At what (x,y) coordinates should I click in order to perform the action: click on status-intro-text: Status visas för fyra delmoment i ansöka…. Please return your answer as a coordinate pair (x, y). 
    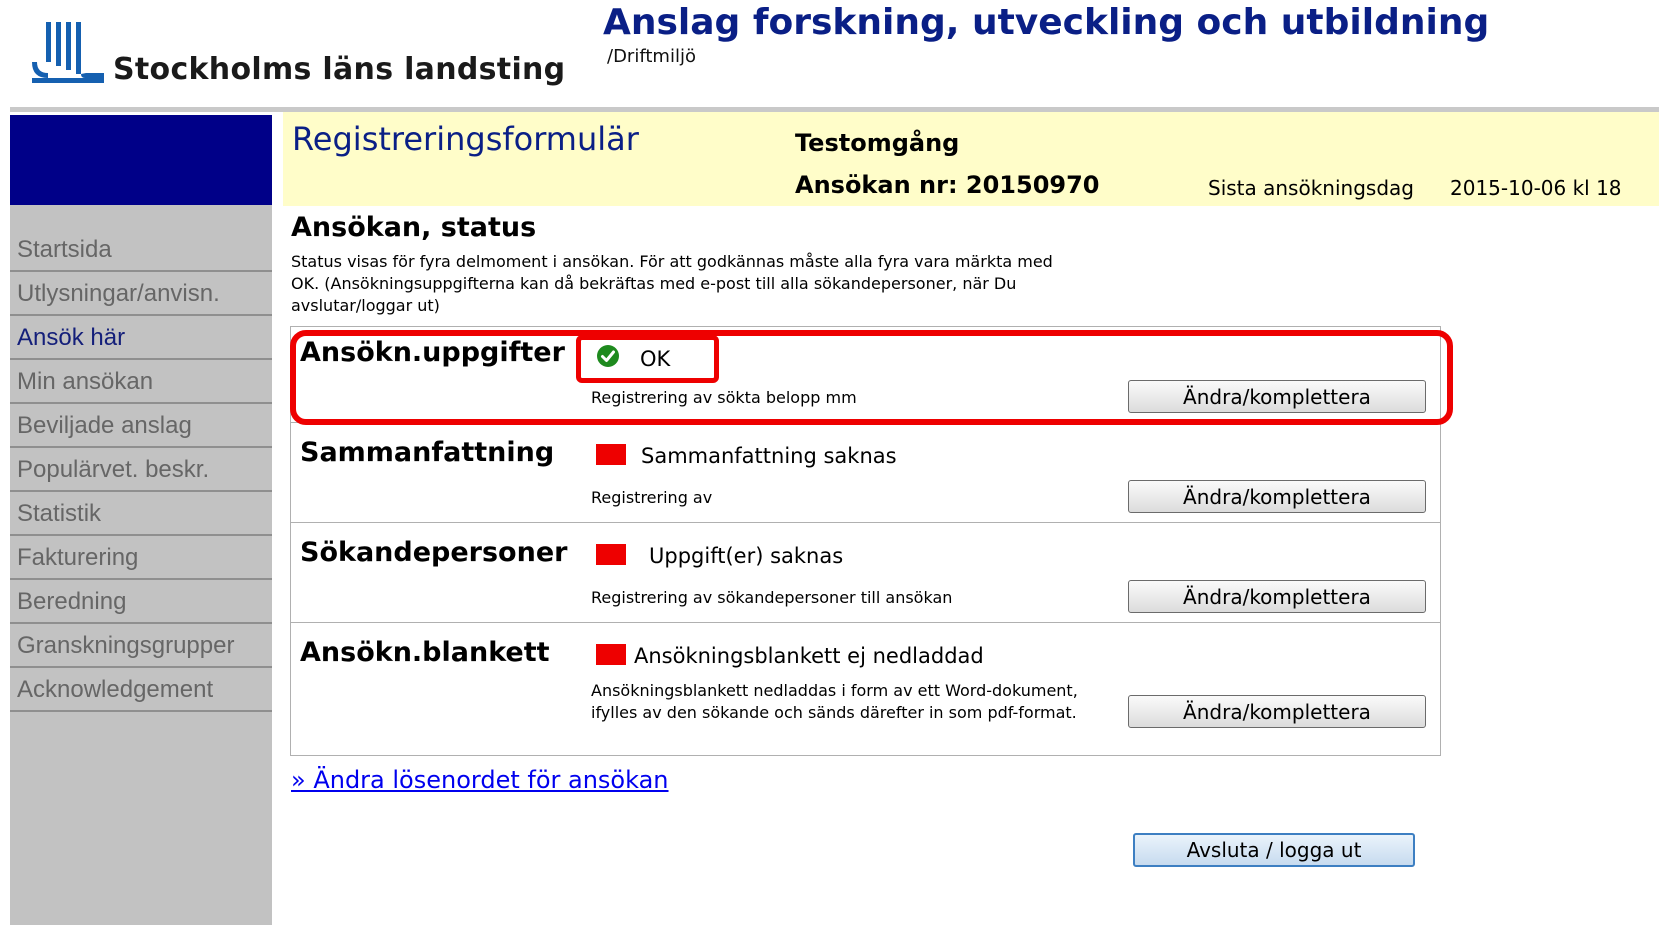
    Looking at the image, I should click on (672, 283).